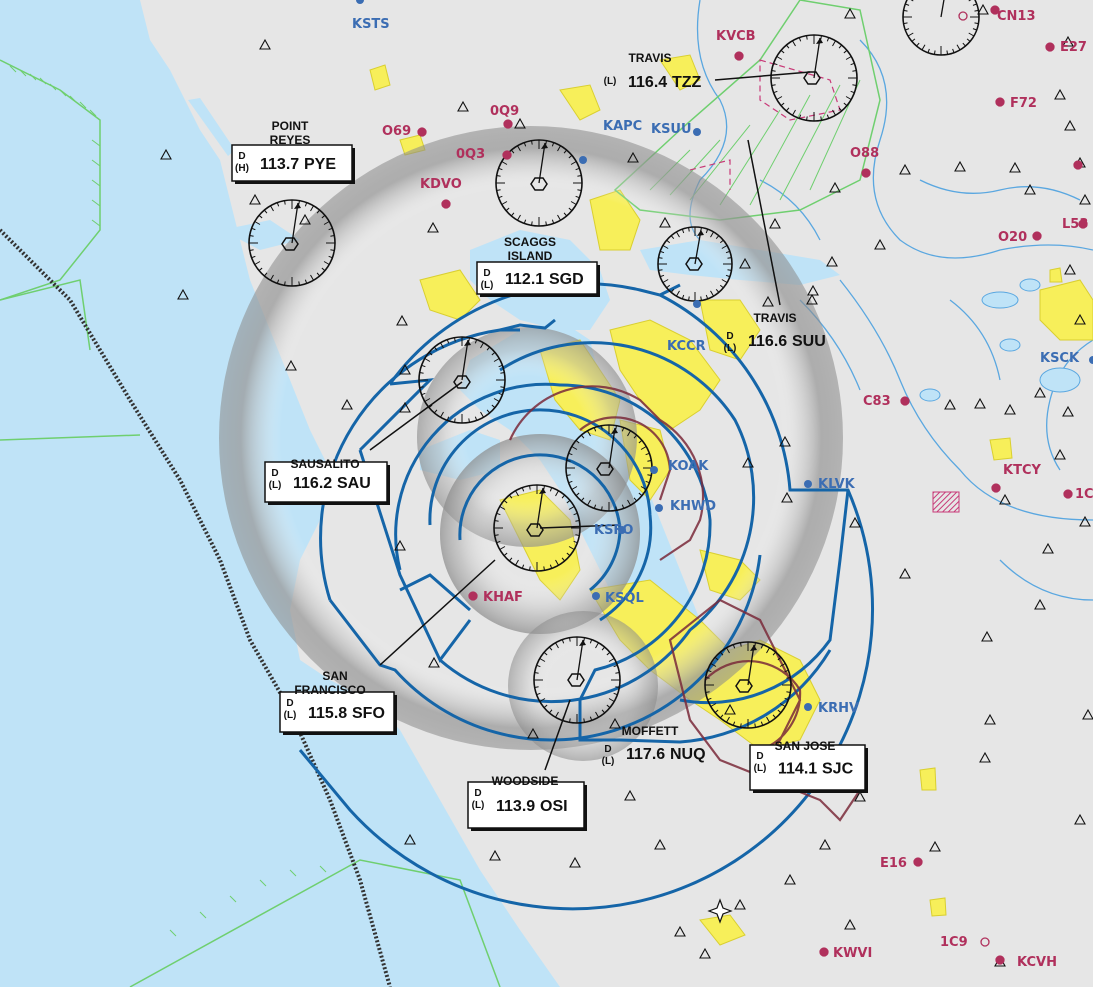  What do you see at coordinates (327, 713) in the screenshot?
I see `vor-frequency: 115.8` at bounding box center [327, 713].